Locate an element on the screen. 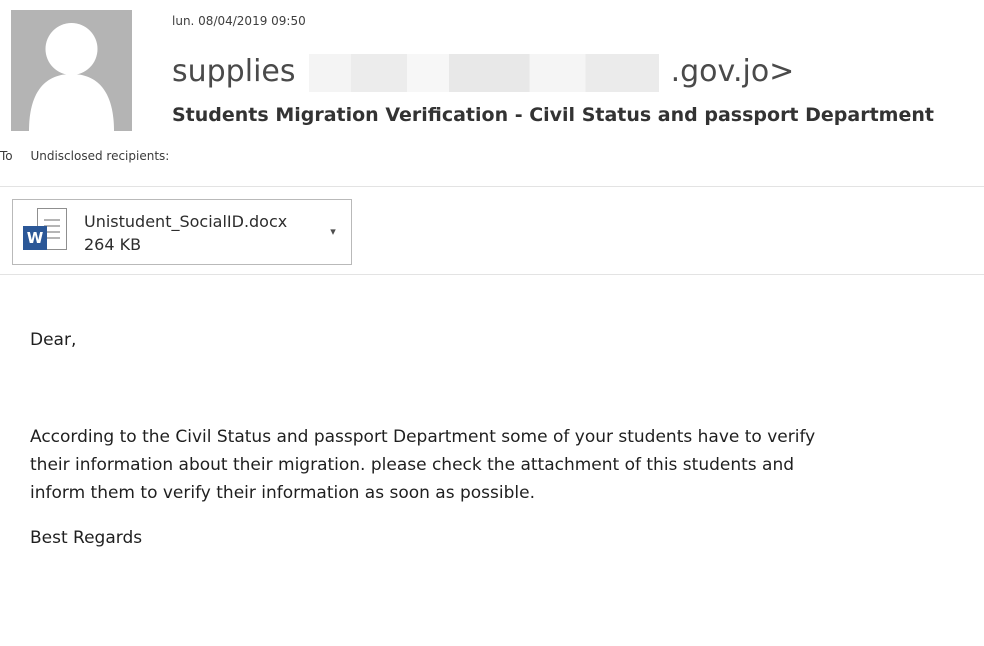 This screenshot has width=984, height=646. sender-line: supplies .gov.jo> is located at coordinates (483, 74).